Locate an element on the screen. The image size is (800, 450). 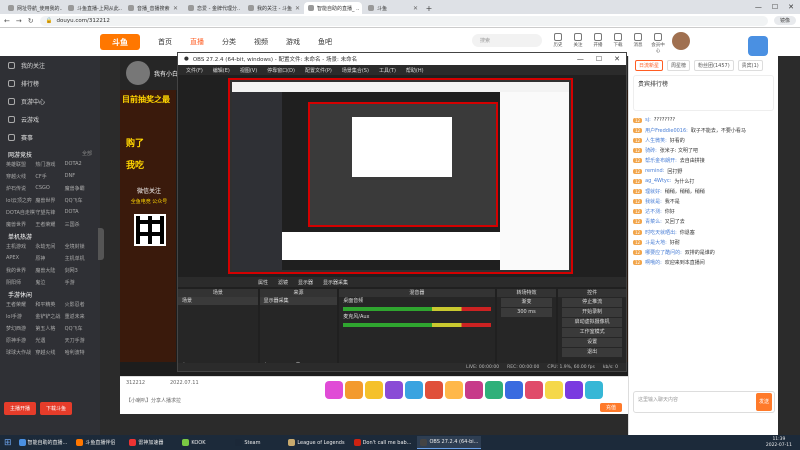
sidebar-collapse-handle is located at coordinates (101, 244).